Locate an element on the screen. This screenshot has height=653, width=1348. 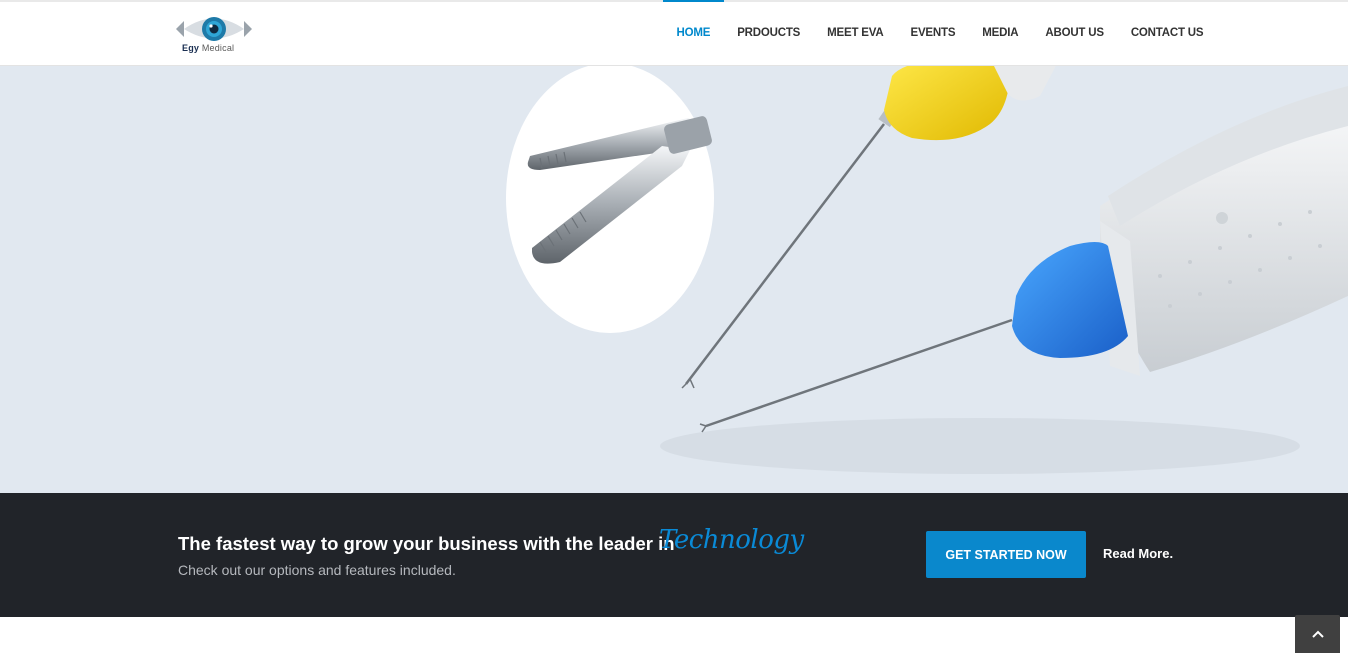
logo-text: Egy Medical is located at coordinates (208, 48).